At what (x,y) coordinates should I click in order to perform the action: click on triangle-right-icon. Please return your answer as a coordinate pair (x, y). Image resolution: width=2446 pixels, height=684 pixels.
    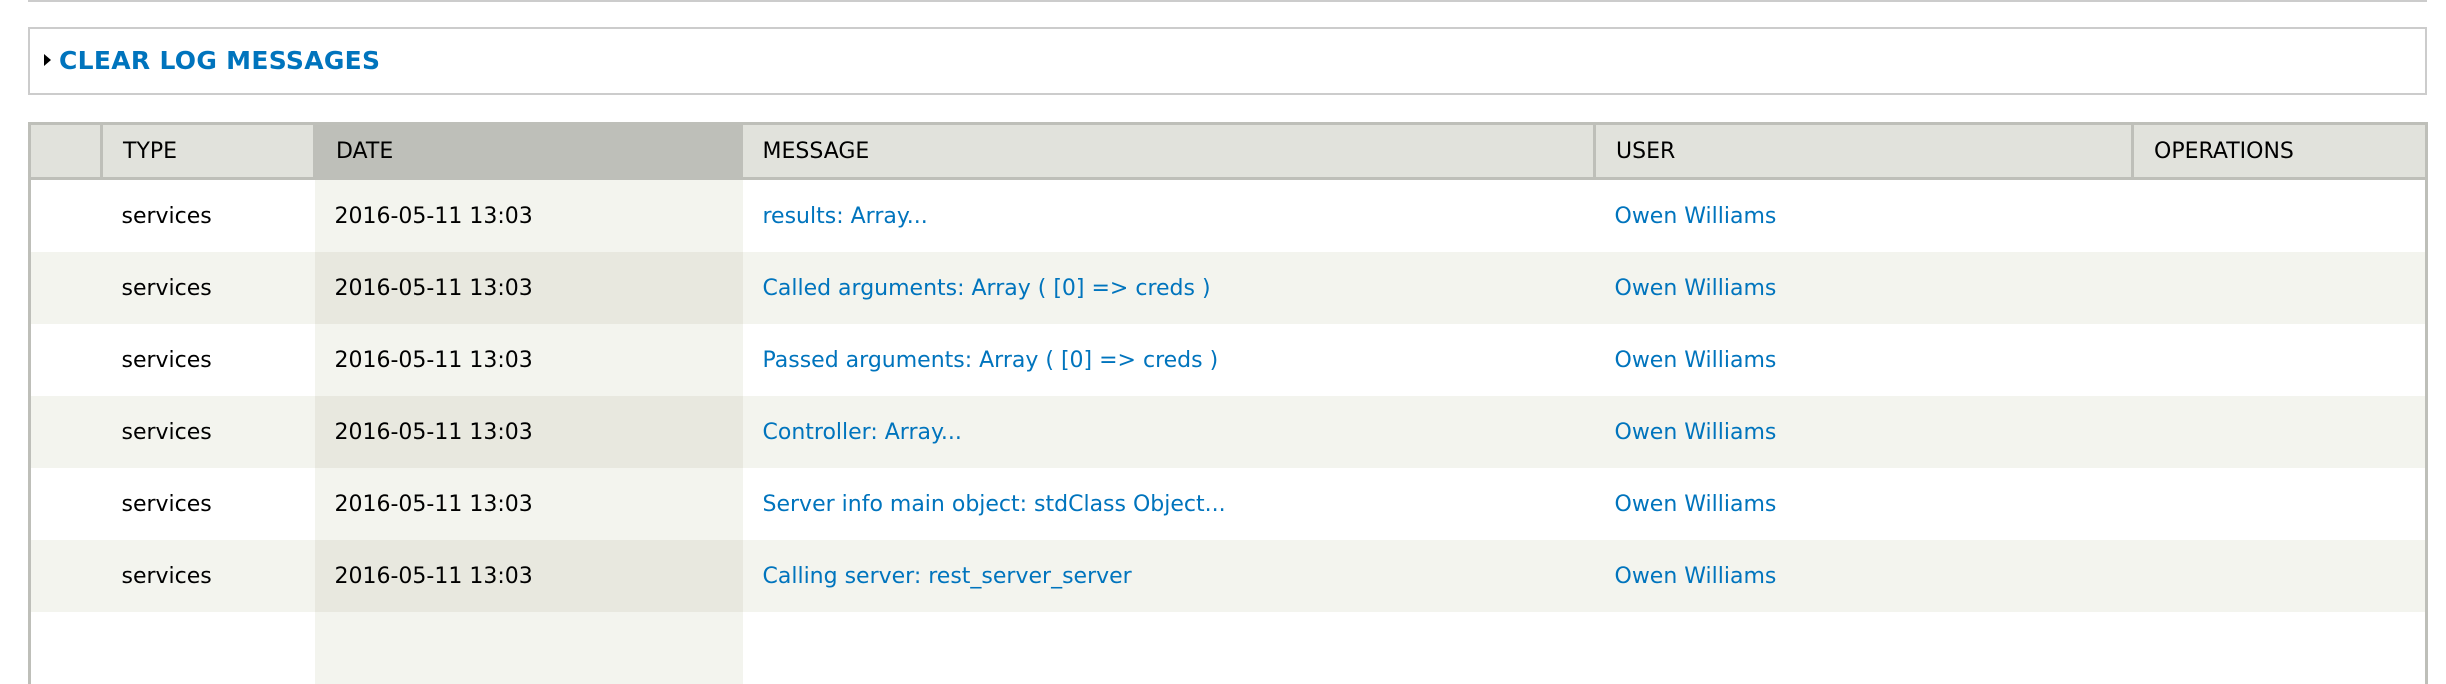
    Looking at the image, I should click on (47, 60).